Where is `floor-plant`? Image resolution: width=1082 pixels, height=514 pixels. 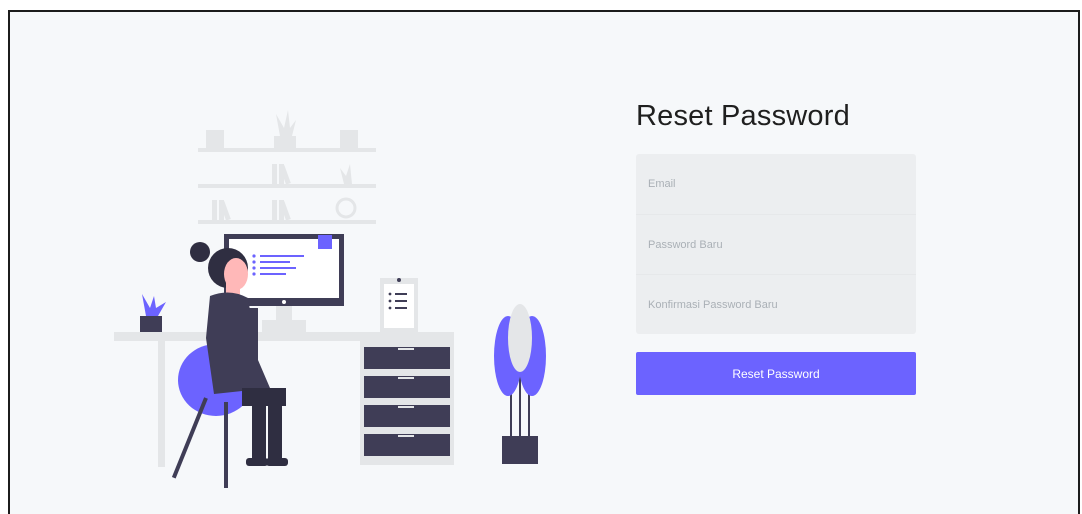
floor-plant is located at coordinates (520, 384).